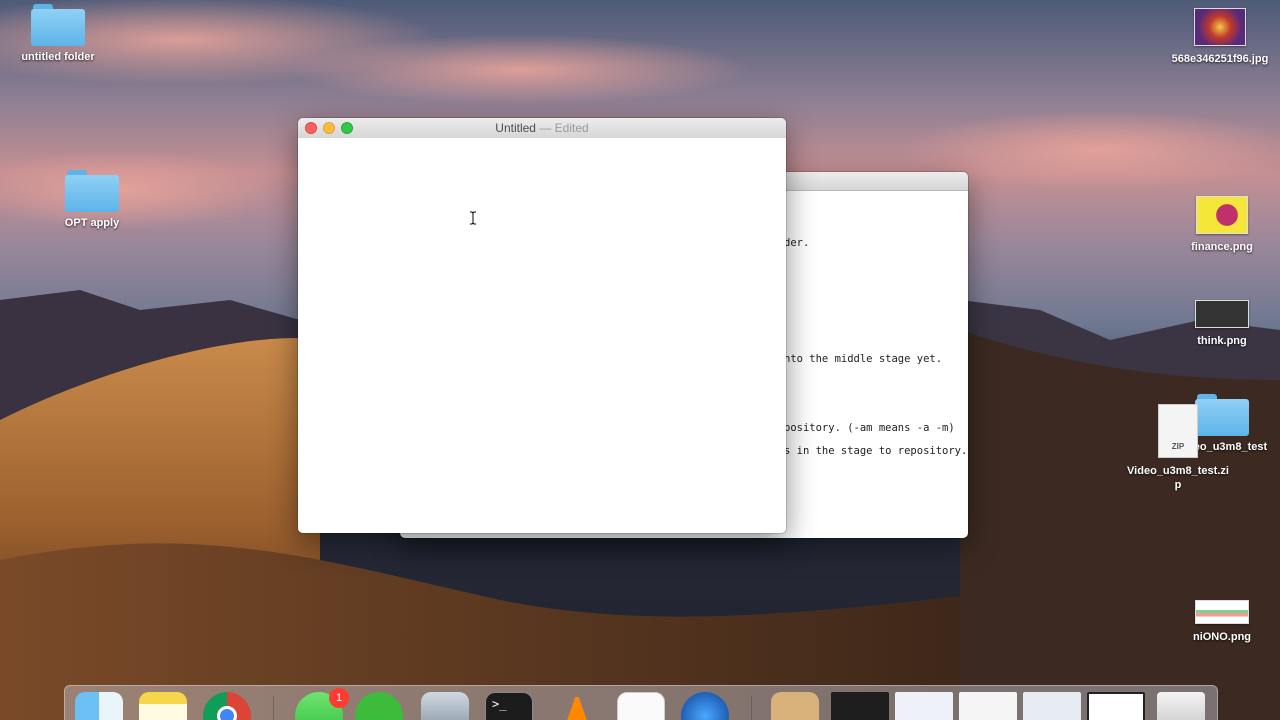  What do you see at coordinates (1178, 431) in the screenshot?
I see `zip-file-icon: ZIP` at bounding box center [1178, 431].